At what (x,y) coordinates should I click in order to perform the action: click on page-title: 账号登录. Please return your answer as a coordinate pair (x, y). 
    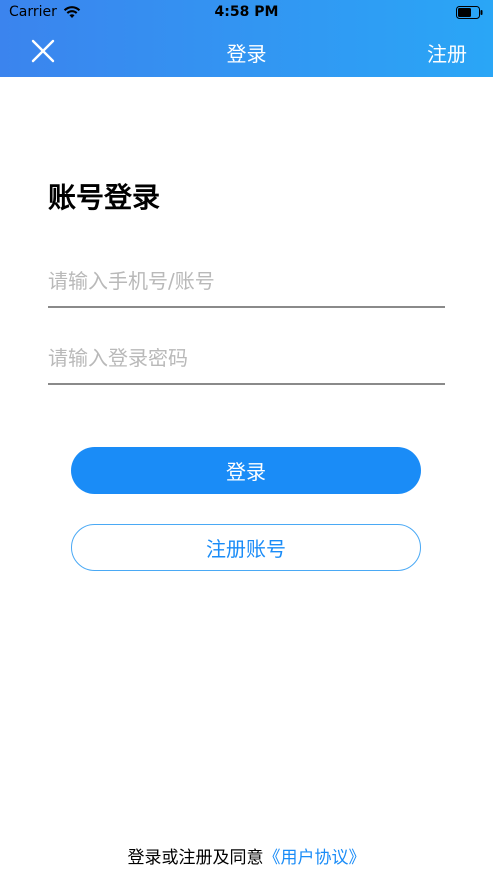
    Looking at the image, I should click on (104, 197).